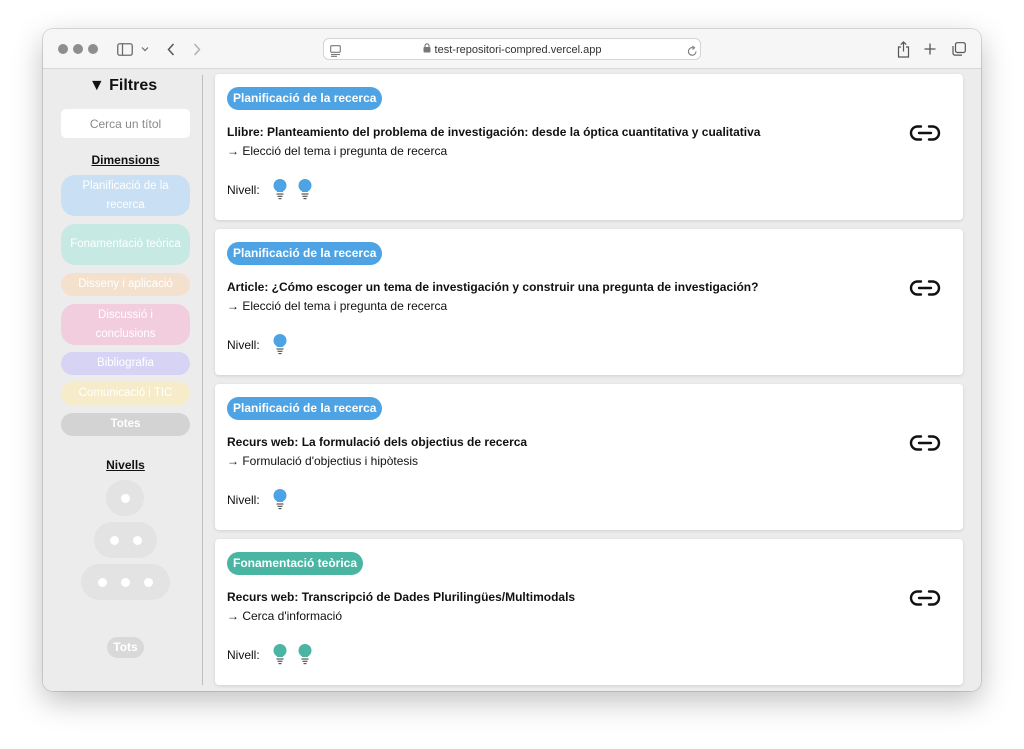  I want to click on dimension-label: Disseny i aplicació, so click(125, 284).